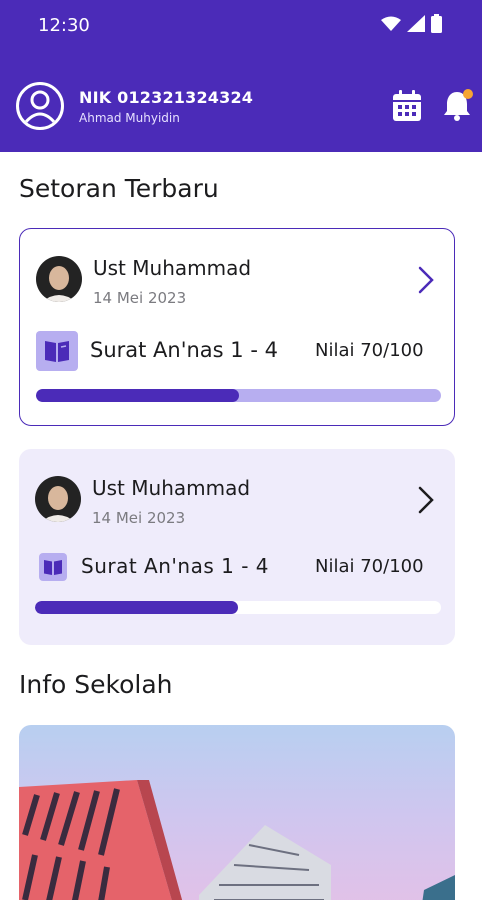 The height and width of the screenshot is (900, 482). What do you see at coordinates (468, 94) in the screenshot?
I see `notification-dot` at bounding box center [468, 94].